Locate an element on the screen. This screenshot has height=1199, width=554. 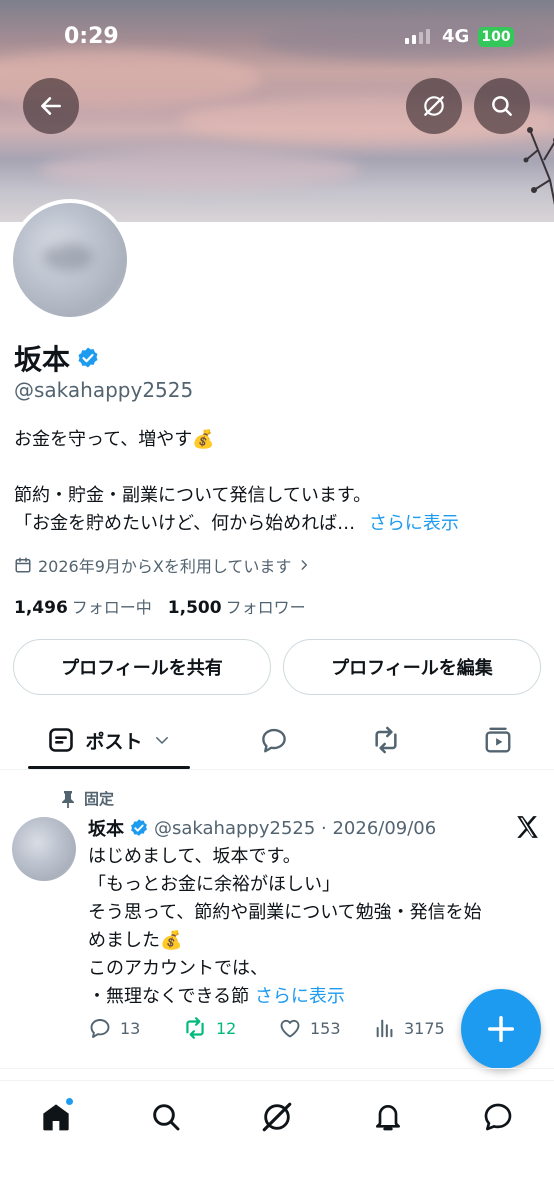
bio-line: お金を守って、増やす💰 is located at coordinates (114, 439).